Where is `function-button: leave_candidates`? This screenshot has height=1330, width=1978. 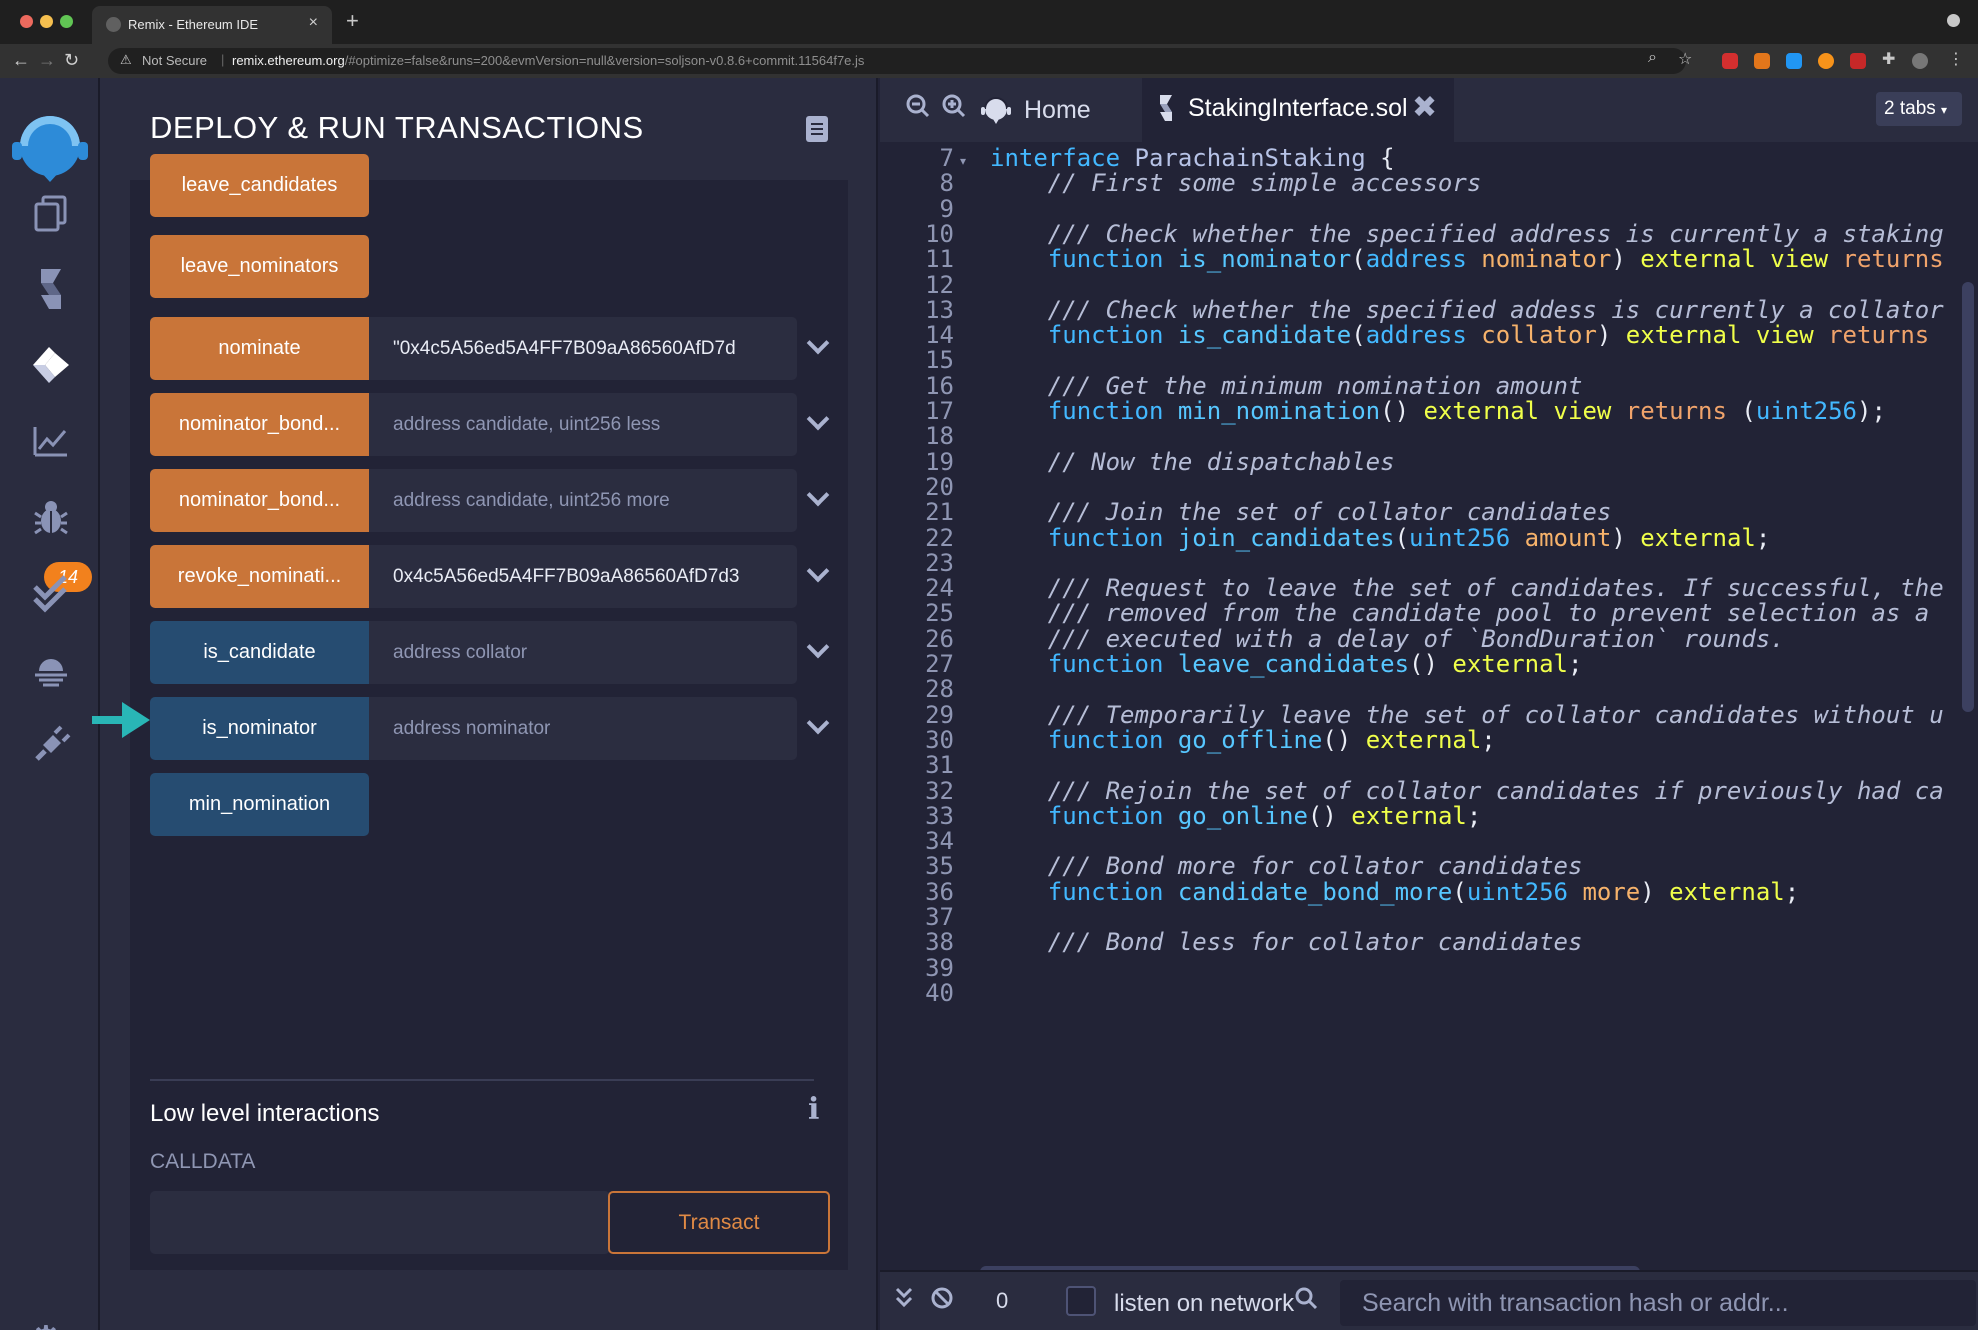 function-button: leave_candidates is located at coordinates (259, 185).